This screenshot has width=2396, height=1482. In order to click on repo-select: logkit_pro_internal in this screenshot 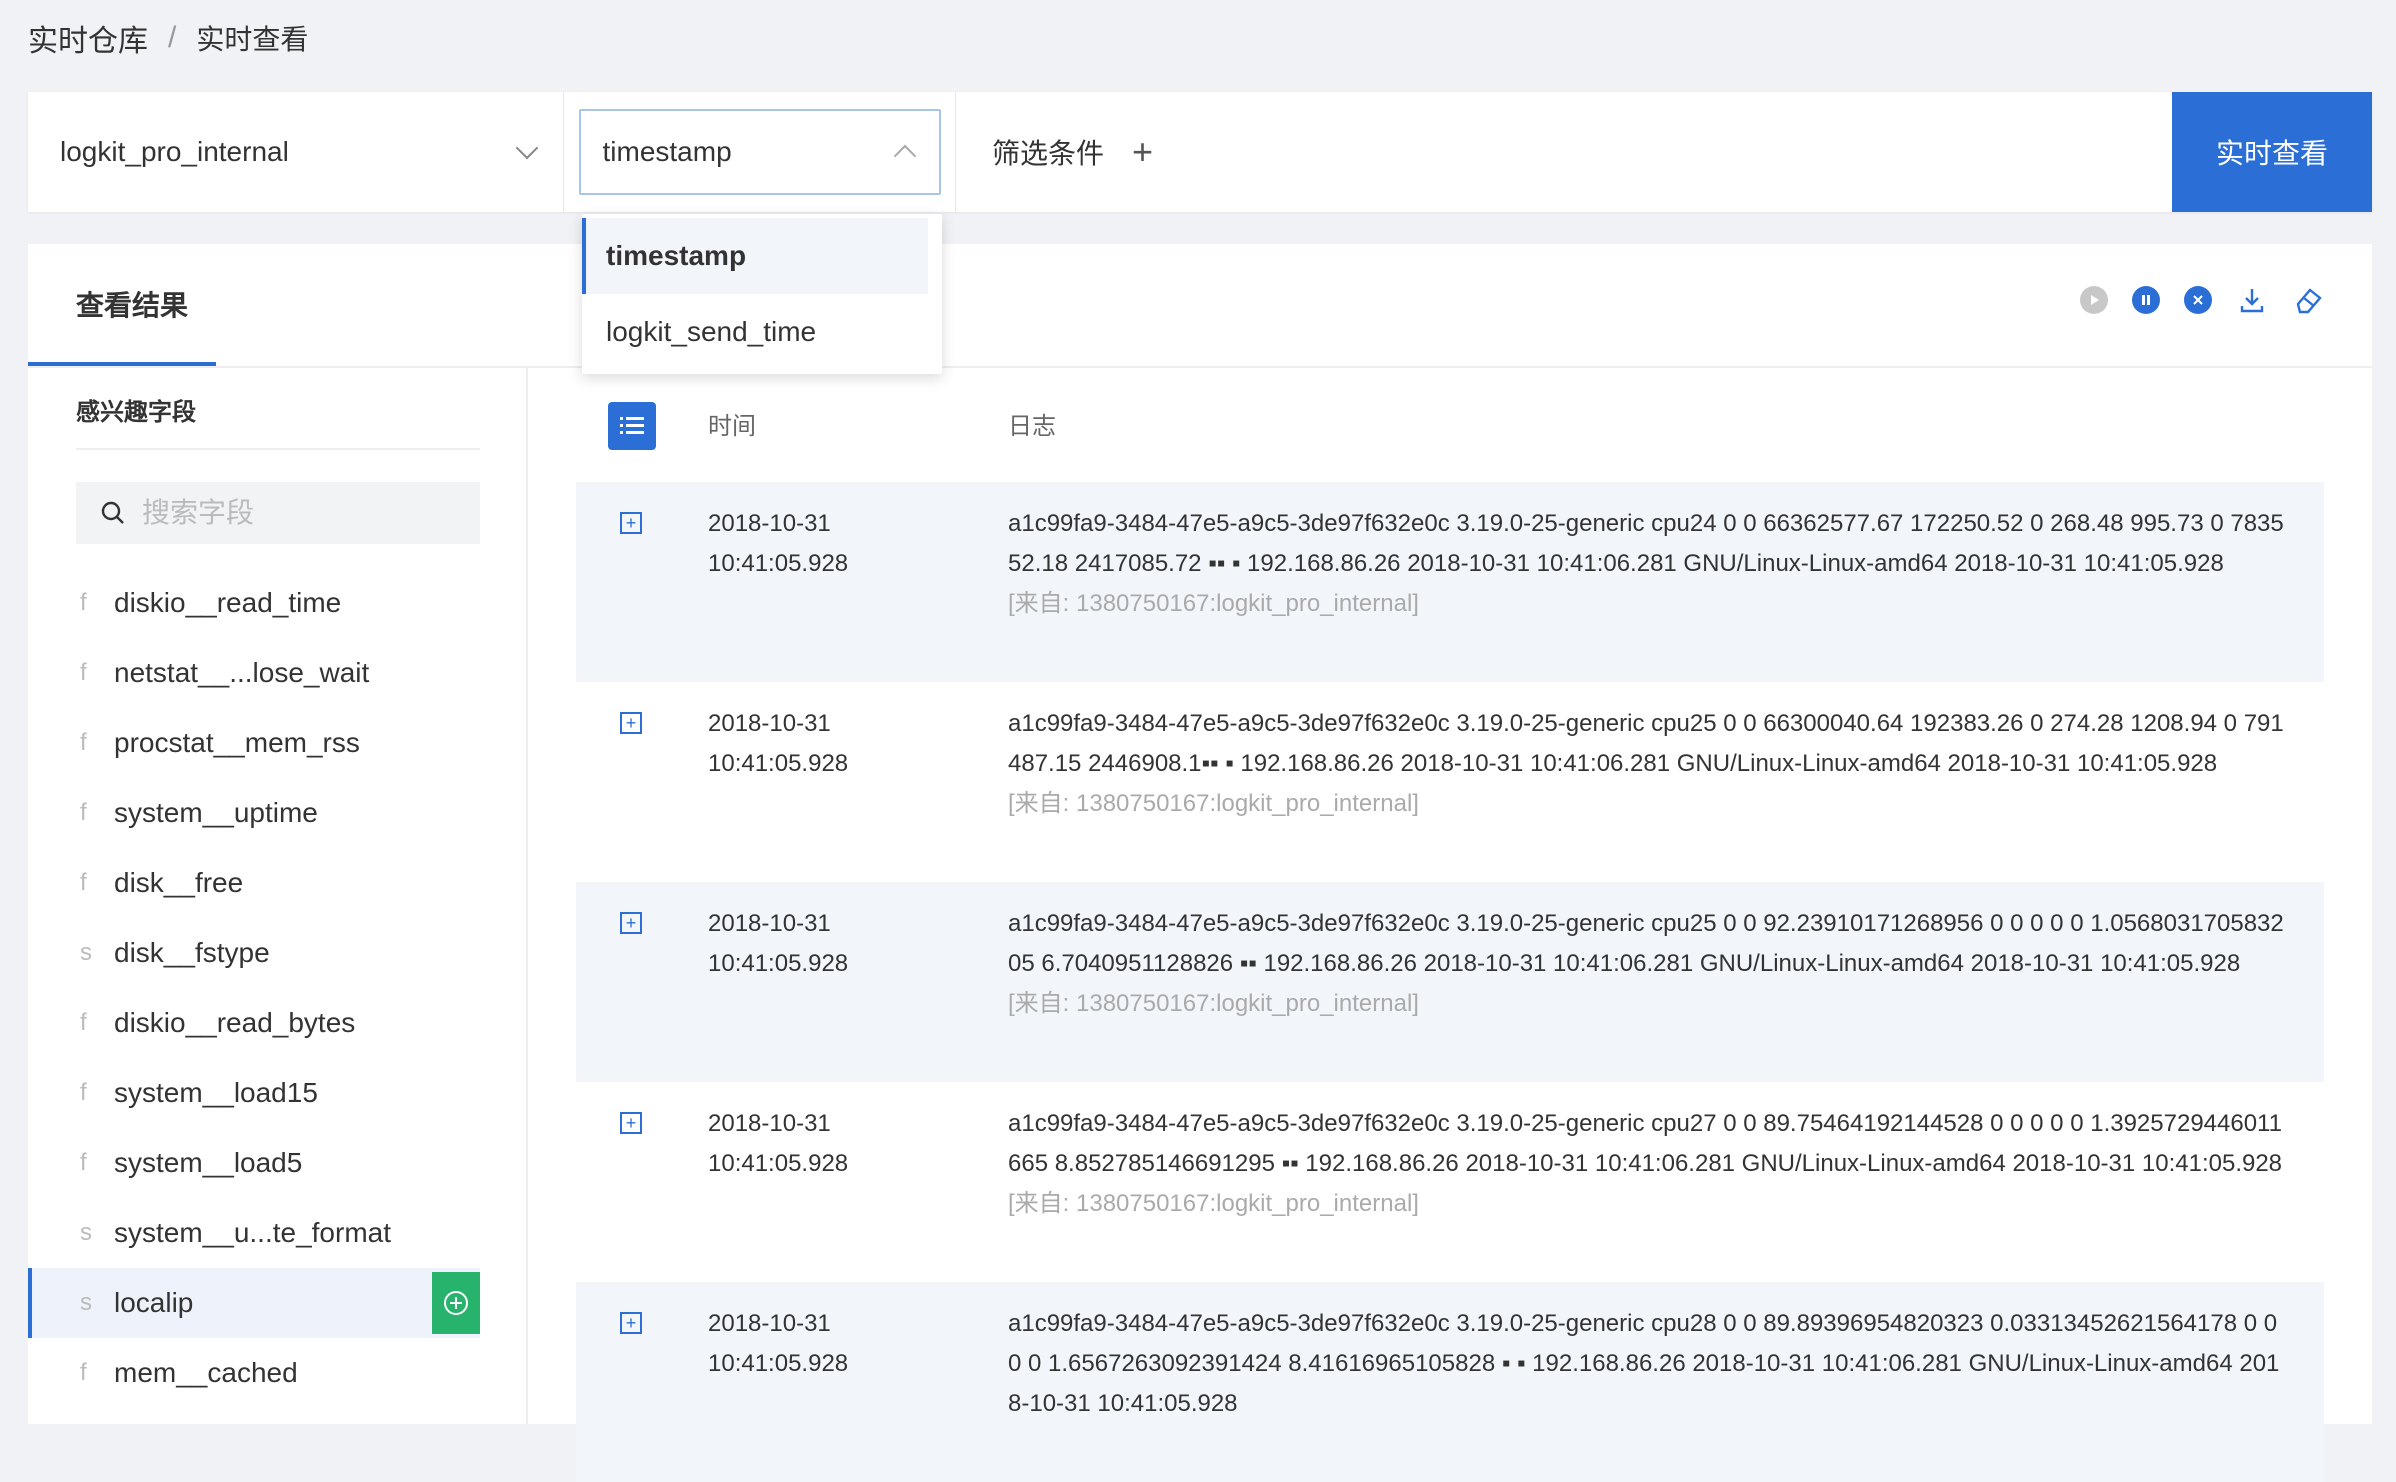, I will do `click(296, 152)`.